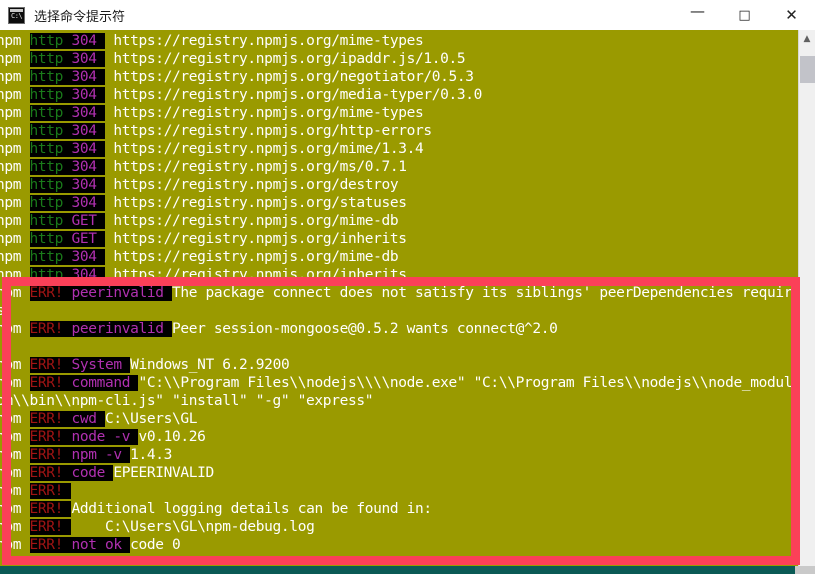  What do you see at coordinates (407, 15) in the screenshot?
I see `window-title-bar: C:\ 选择命令提示符 — □ ✕` at bounding box center [407, 15].